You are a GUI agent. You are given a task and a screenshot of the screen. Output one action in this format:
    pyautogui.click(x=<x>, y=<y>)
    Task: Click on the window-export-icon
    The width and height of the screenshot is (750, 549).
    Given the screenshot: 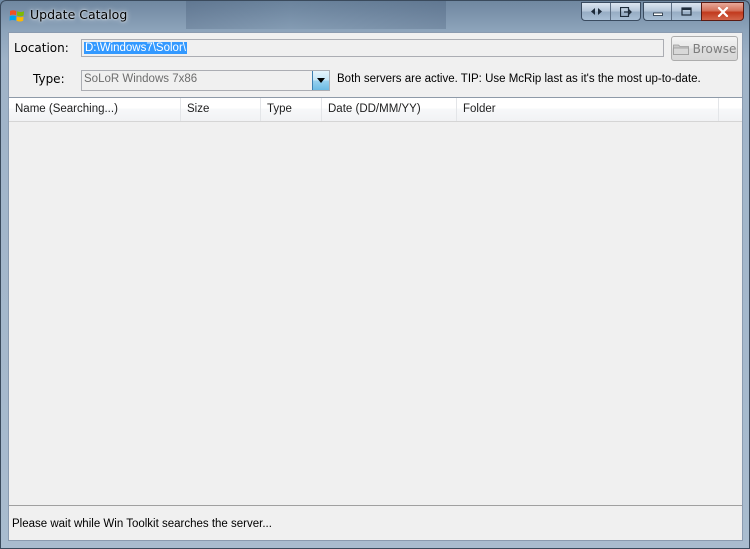 What is the action you would take?
    pyautogui.click(x=625, y=11)
    